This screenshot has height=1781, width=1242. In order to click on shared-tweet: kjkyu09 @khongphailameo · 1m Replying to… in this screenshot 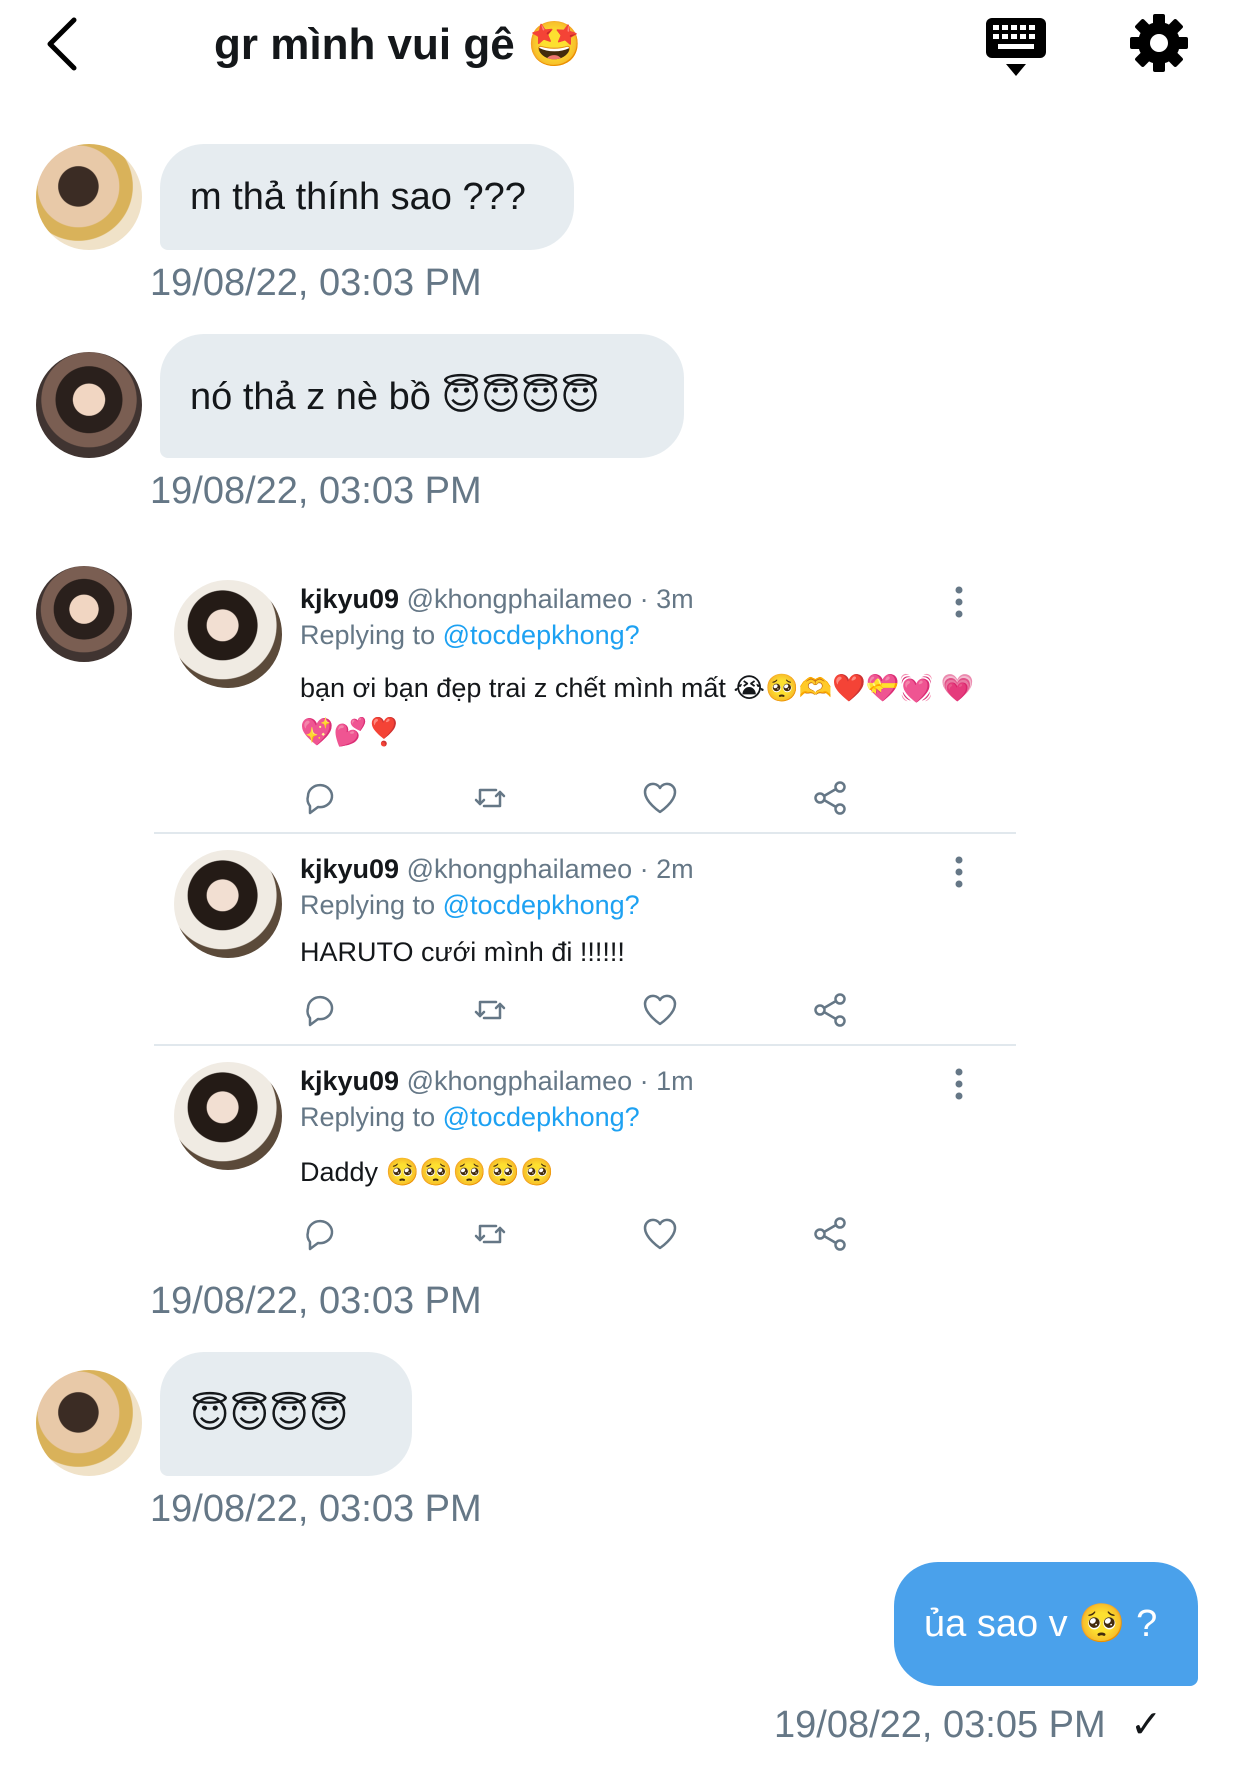, I will do `click(585, 1157)`.